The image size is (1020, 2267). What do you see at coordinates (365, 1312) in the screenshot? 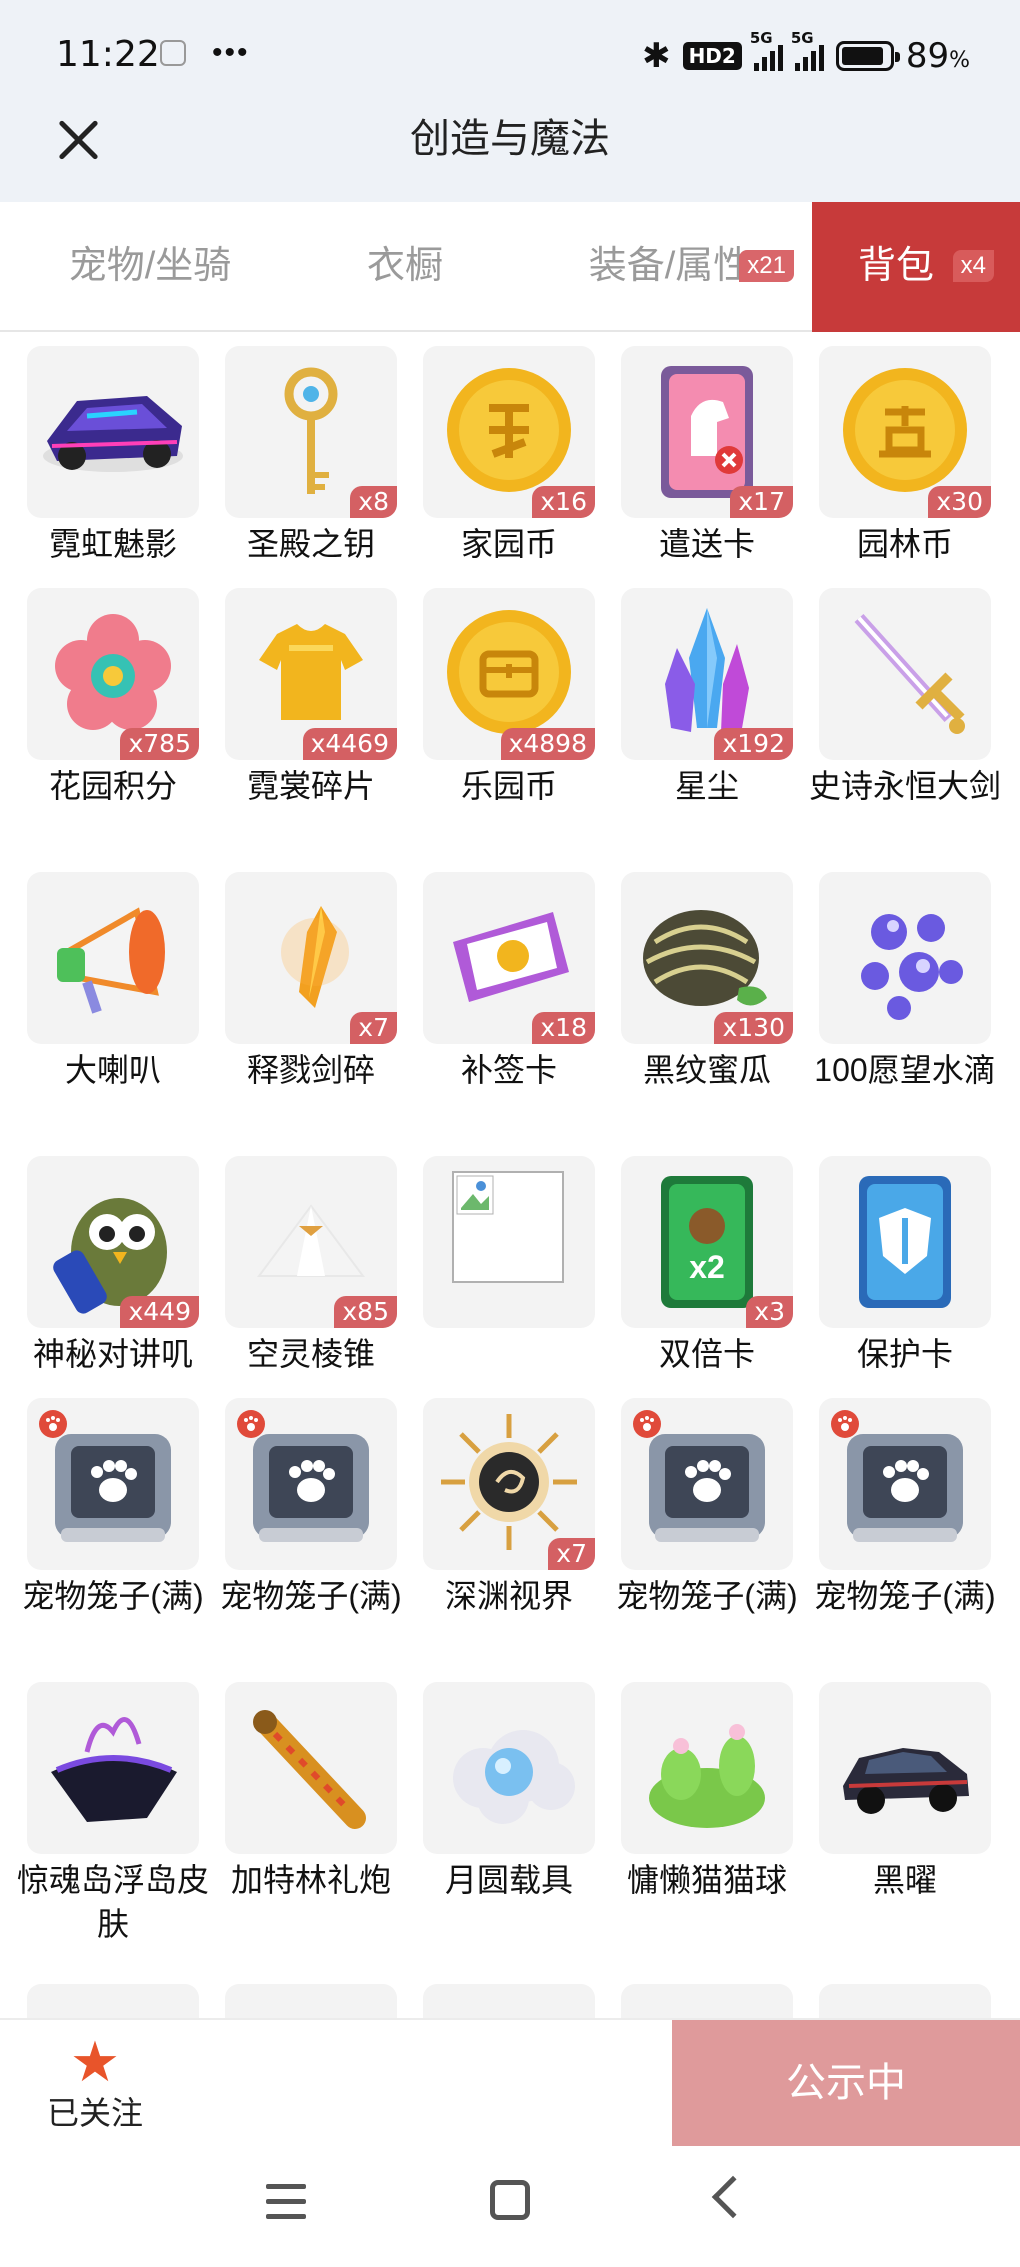
I see `item-quantity-badge: x85` at bounding box center [365, 1312].